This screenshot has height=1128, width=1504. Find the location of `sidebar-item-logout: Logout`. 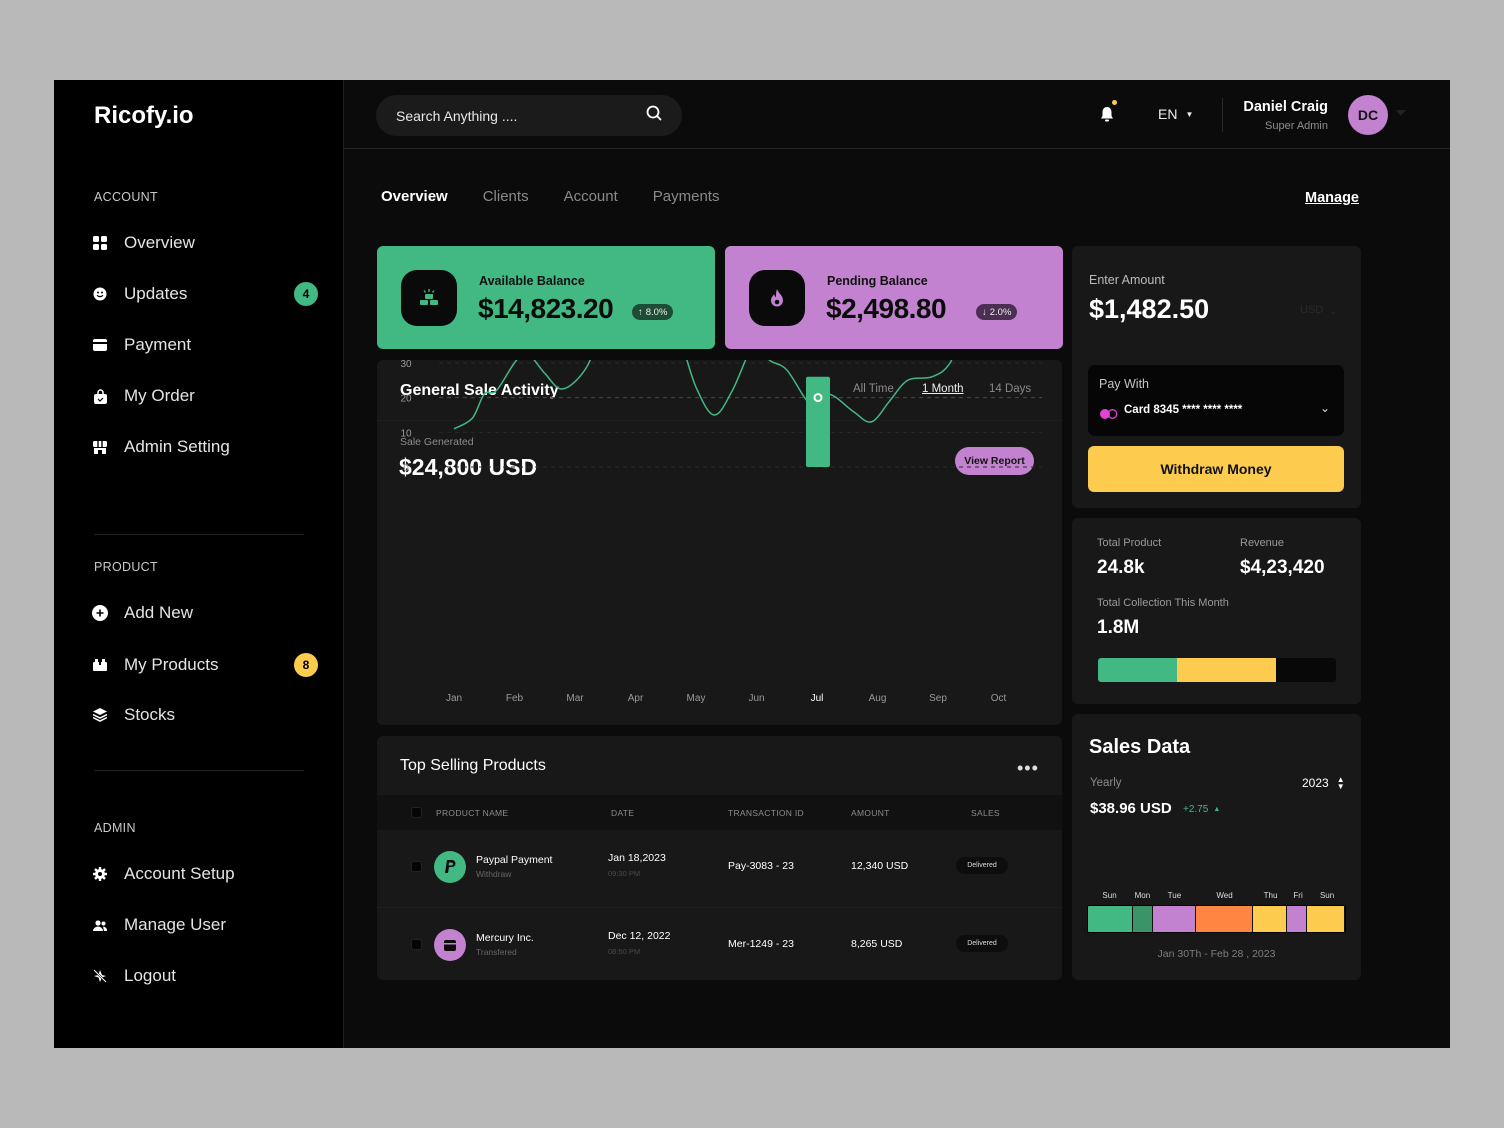

sidebar-item-logout: Logout is located at coordinates (205, 976).